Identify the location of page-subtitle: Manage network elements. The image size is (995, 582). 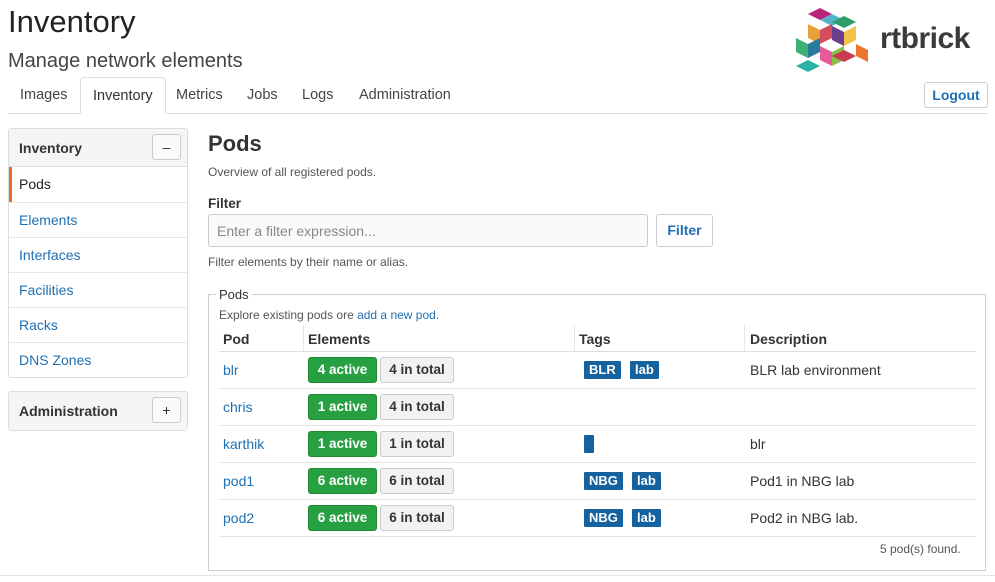
(125, 61).